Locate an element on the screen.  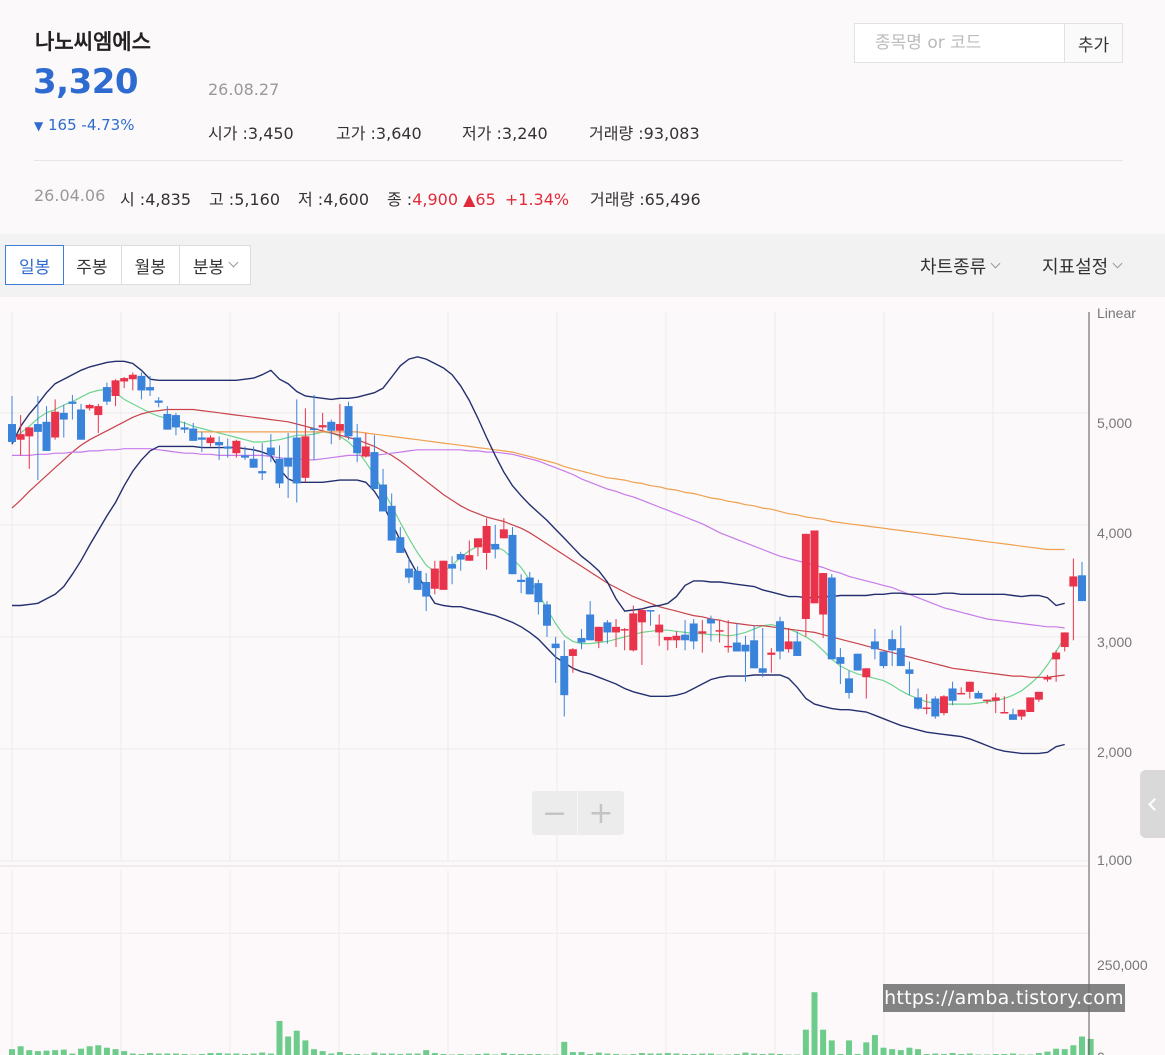
volume-tick: 250,000 is located at coordinates (1122, 965).